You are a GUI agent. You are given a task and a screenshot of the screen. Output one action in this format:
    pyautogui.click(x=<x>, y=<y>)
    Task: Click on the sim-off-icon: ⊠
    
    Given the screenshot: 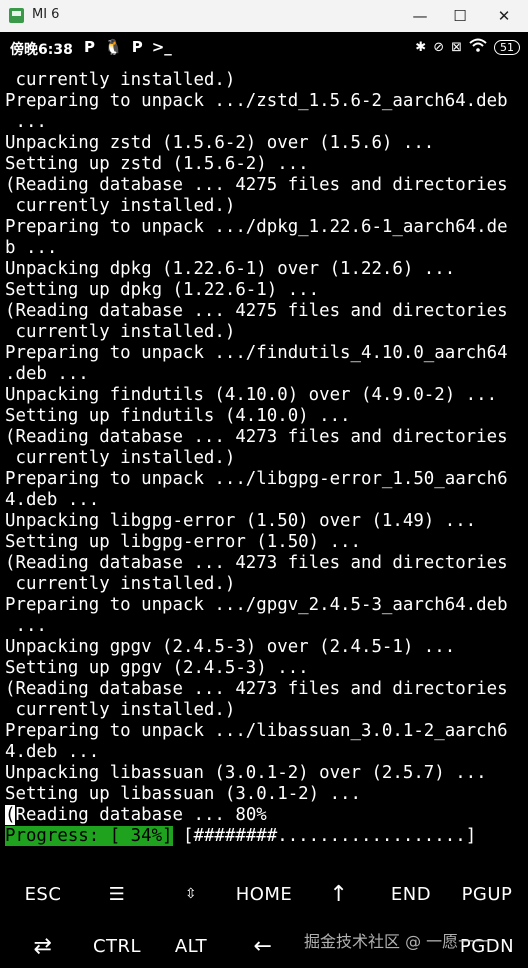 What is the action you would take?
    pyautogui.click(x=456, y=47)
    